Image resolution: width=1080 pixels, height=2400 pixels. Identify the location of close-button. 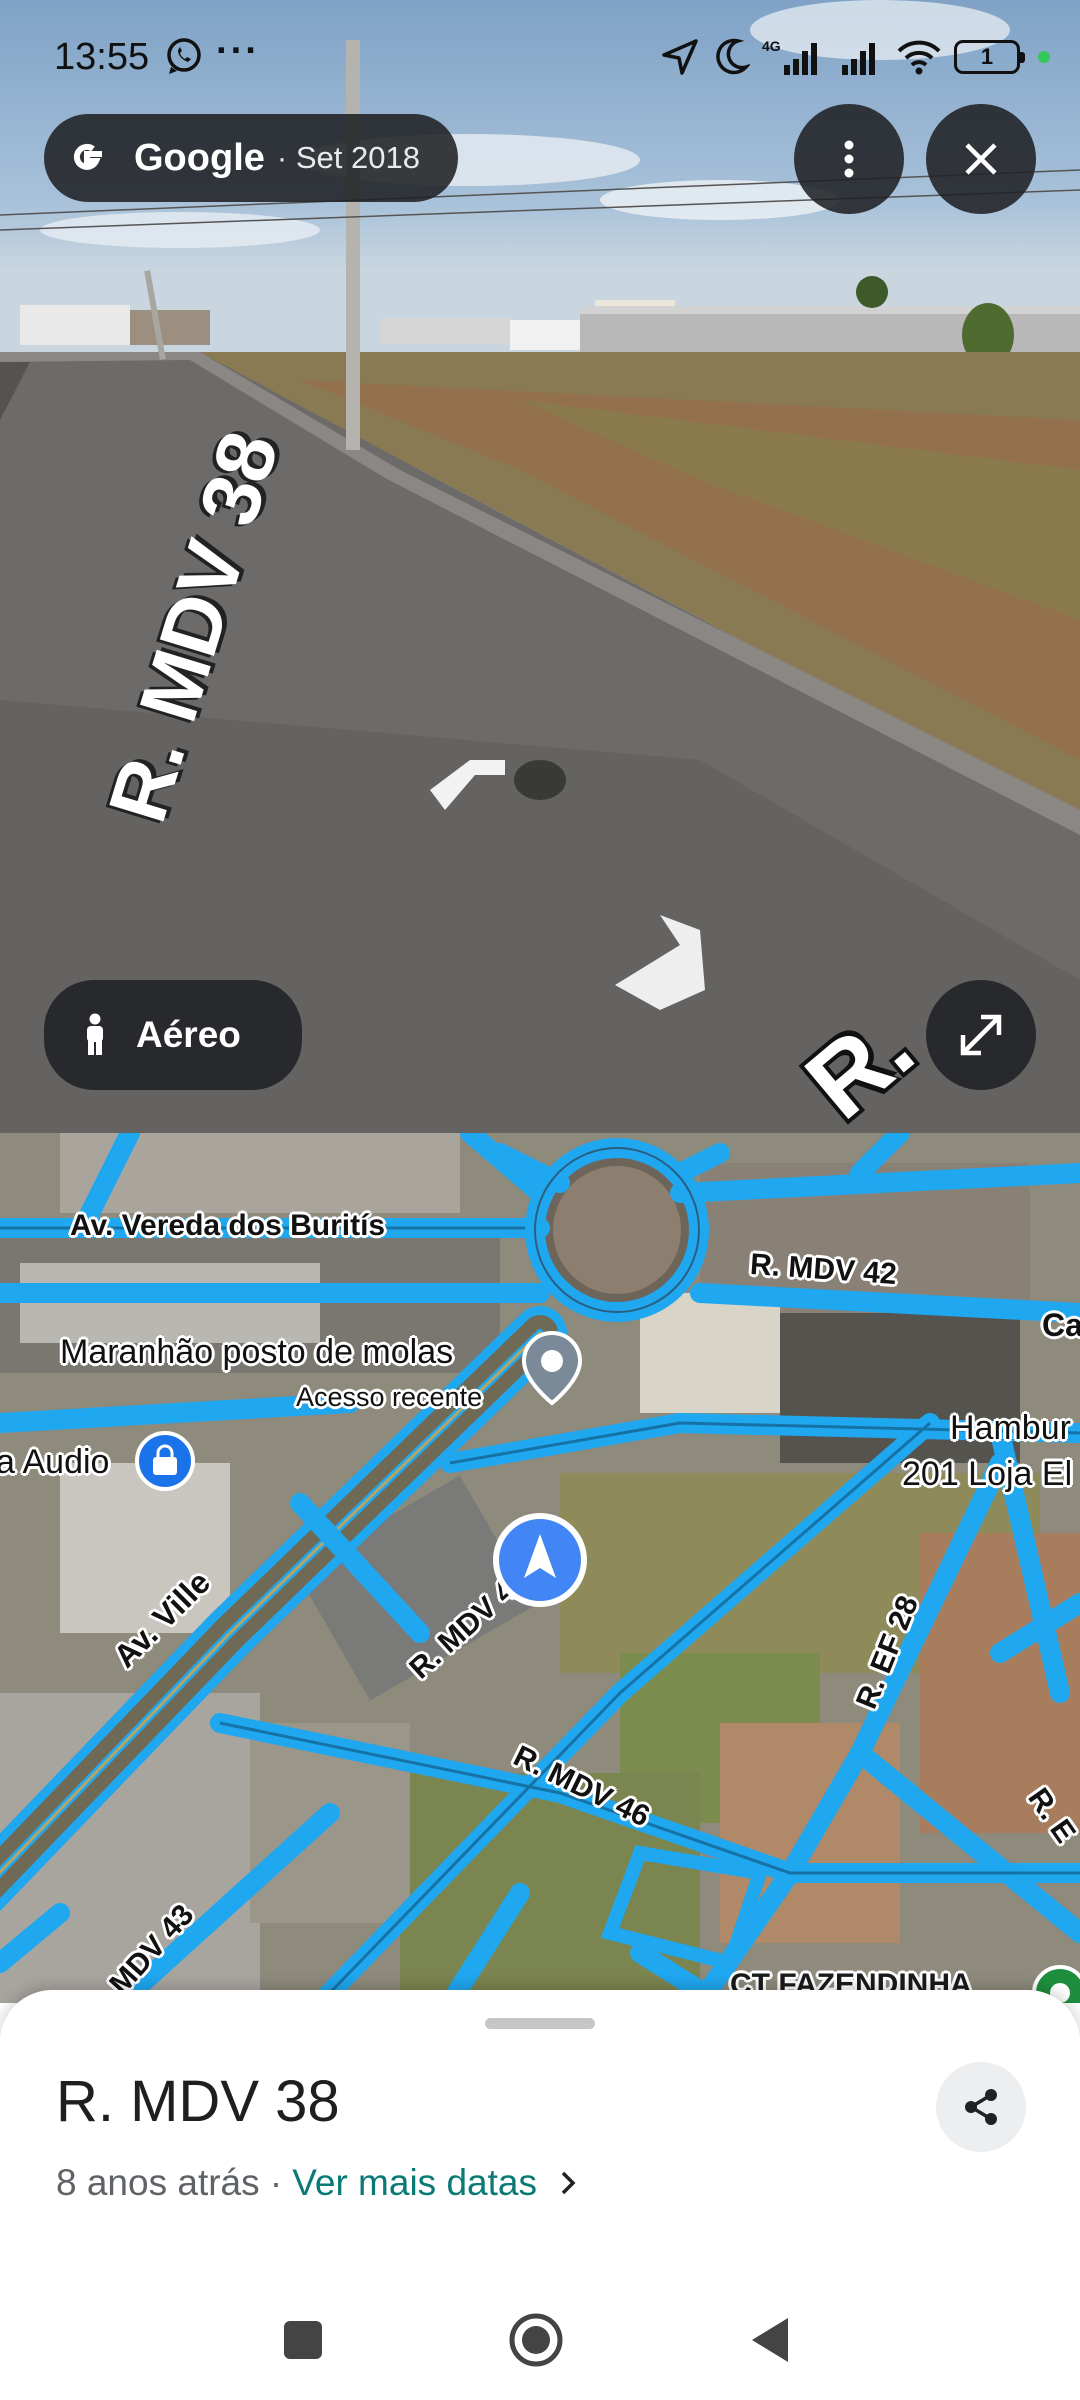
(981, 159).